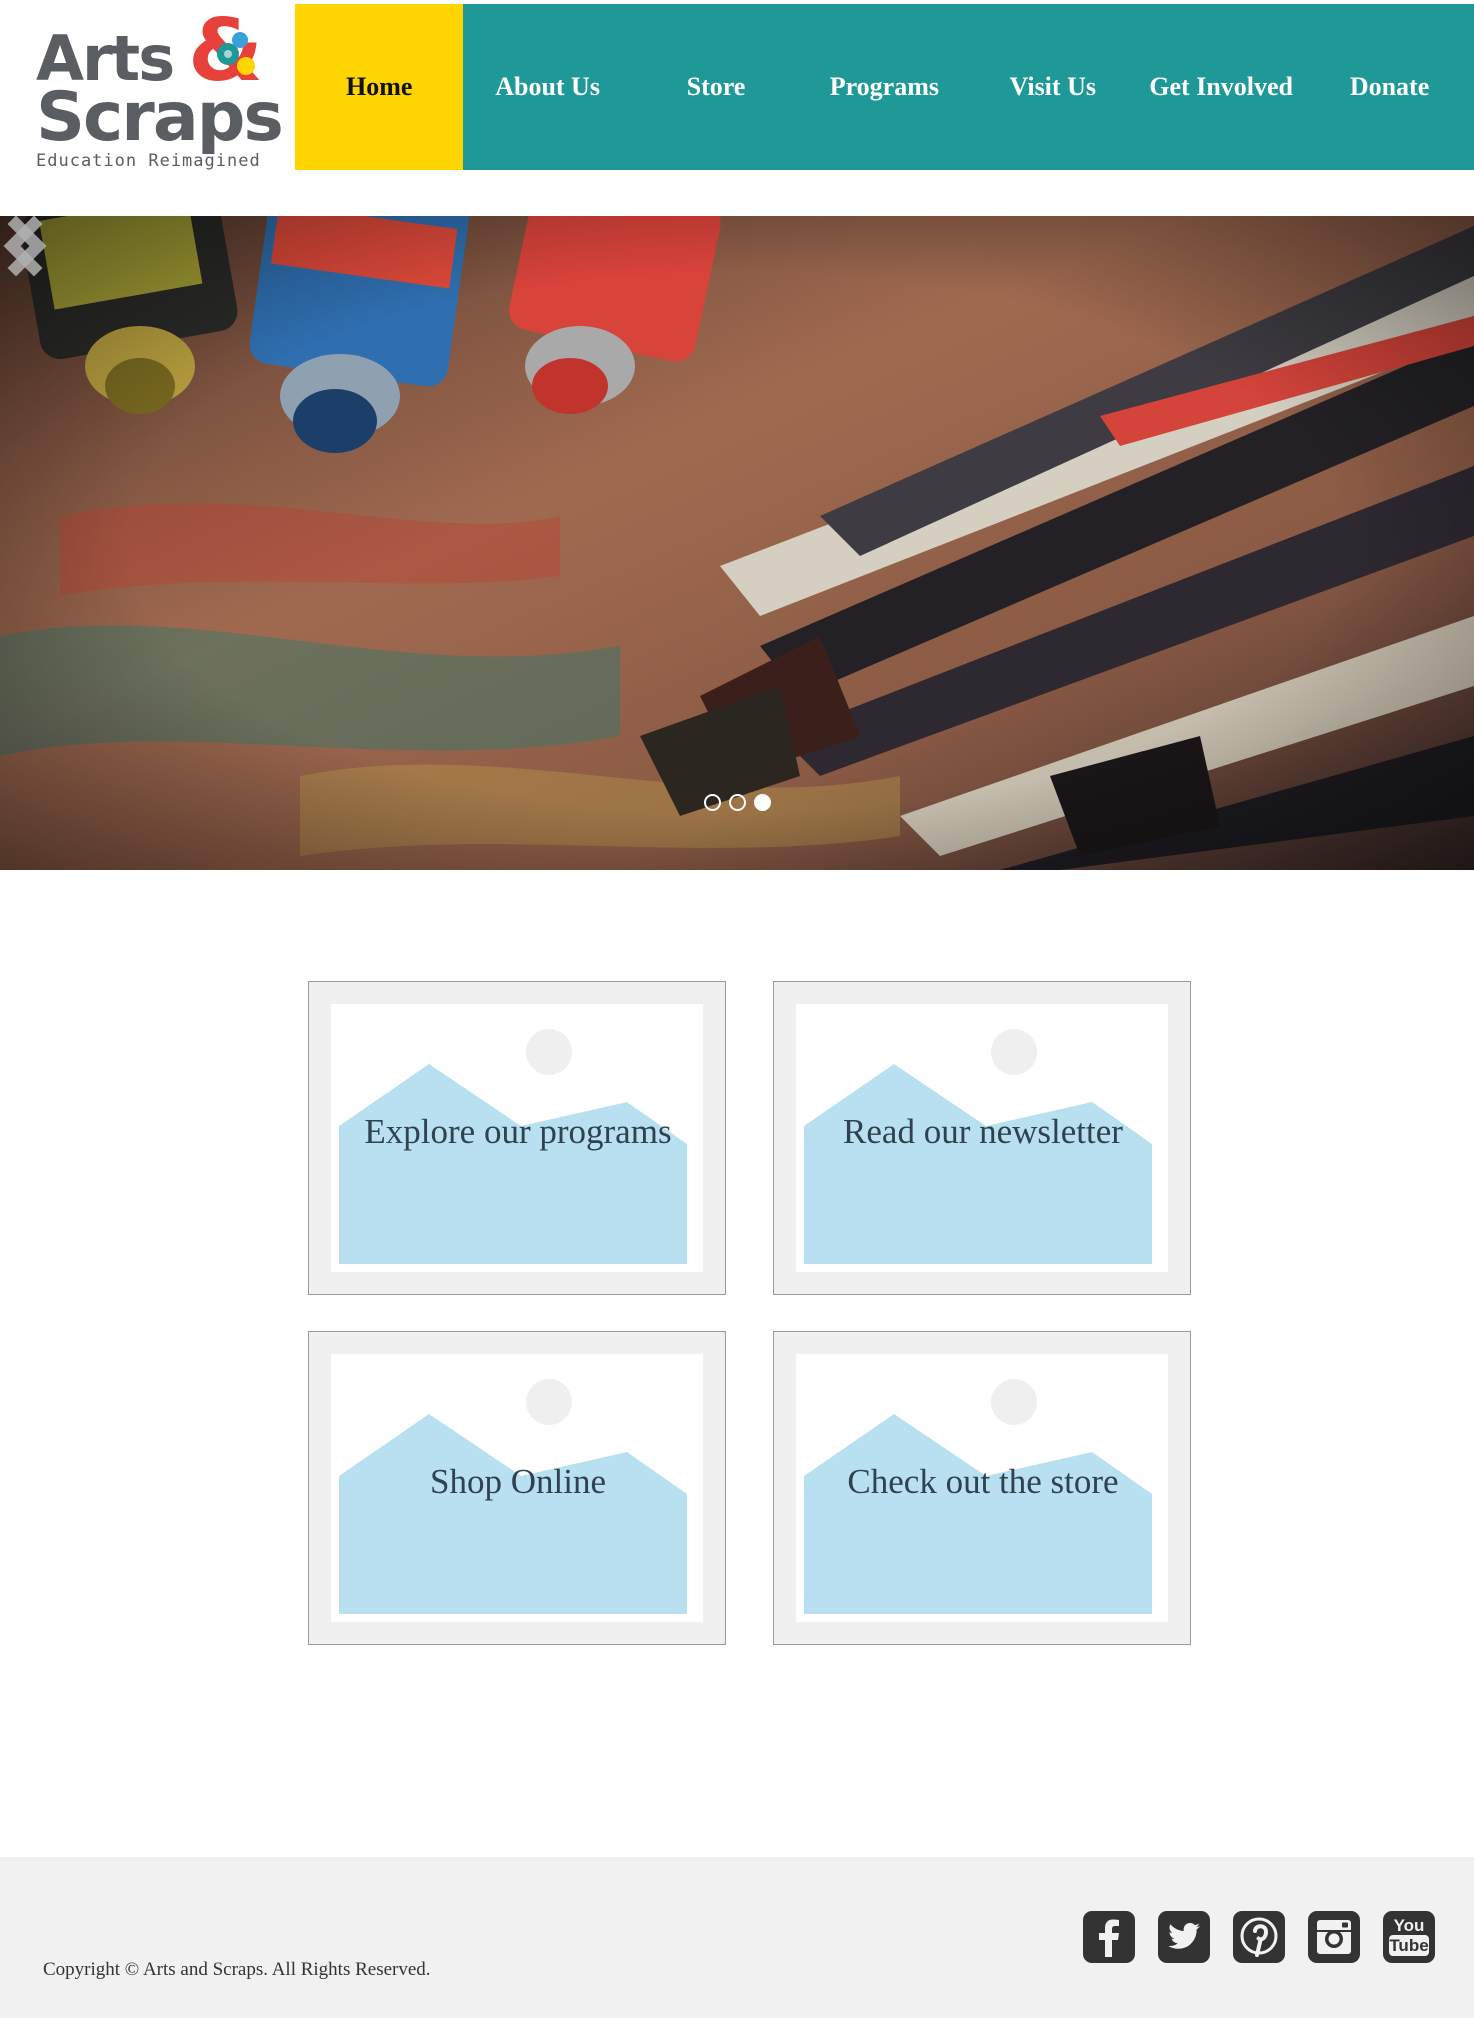  What do you see at coordinates (160, 117) in the screenshot?
I see `logo-text-scraps: Scraps` at bounding box center [160, 117].